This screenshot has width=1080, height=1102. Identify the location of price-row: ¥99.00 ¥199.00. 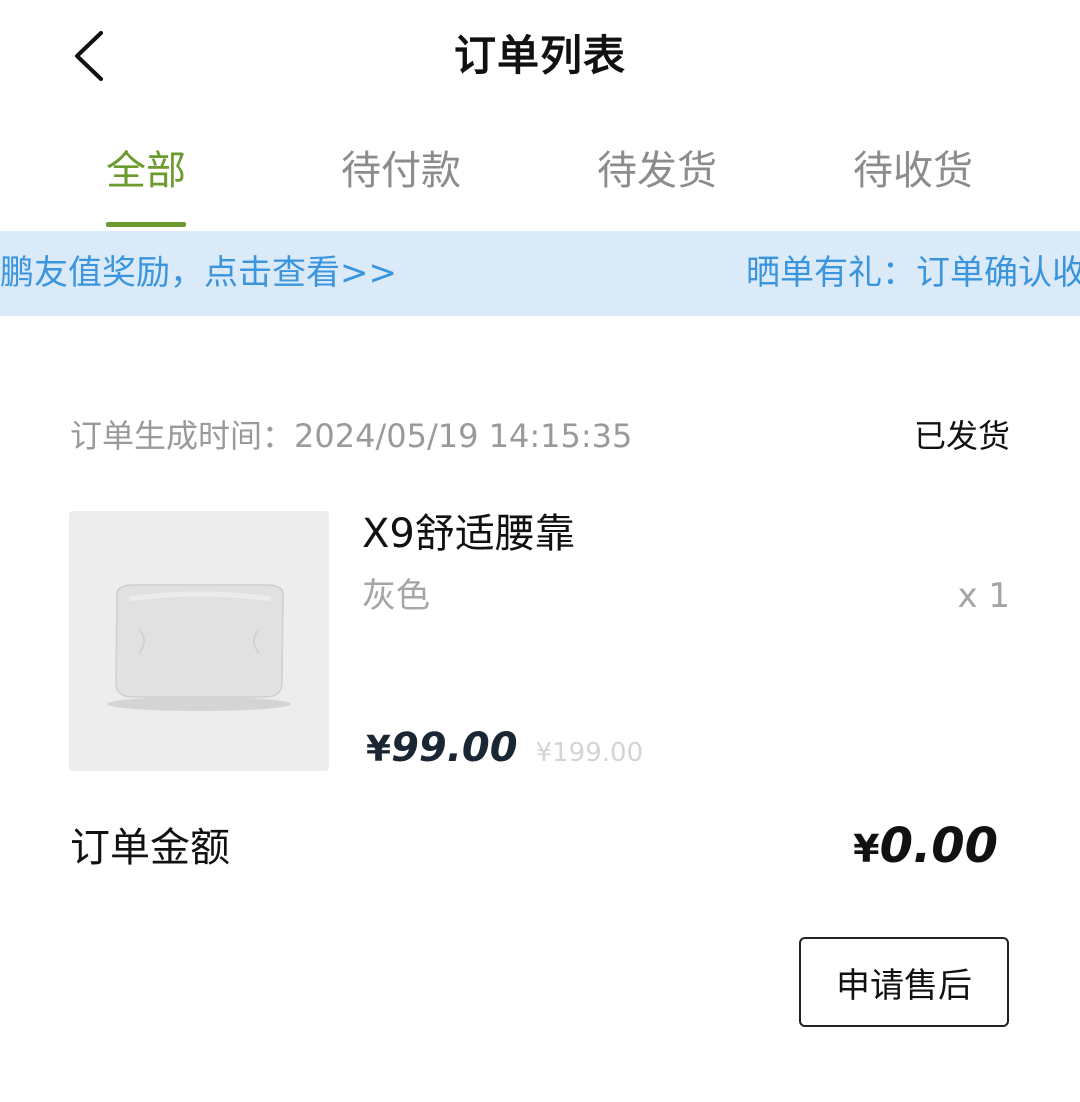
(504, 748).